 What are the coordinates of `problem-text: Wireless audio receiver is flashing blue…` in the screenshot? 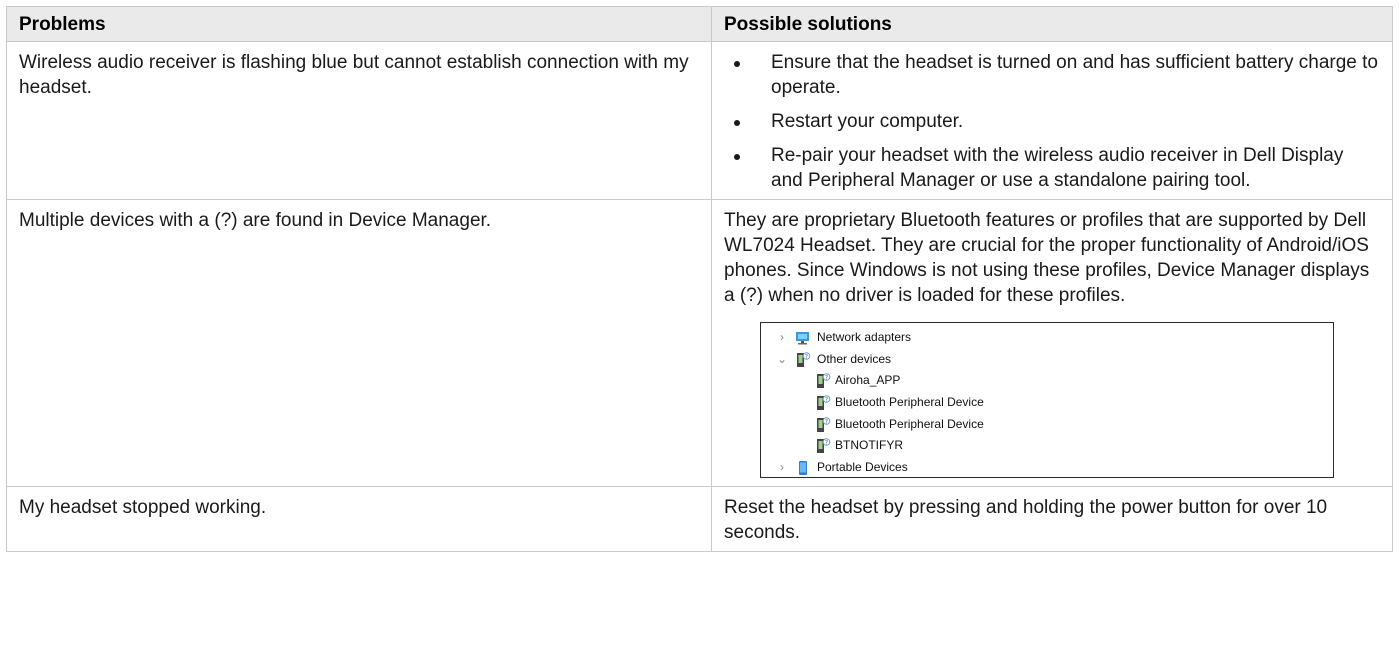 It's located at (354, 75).